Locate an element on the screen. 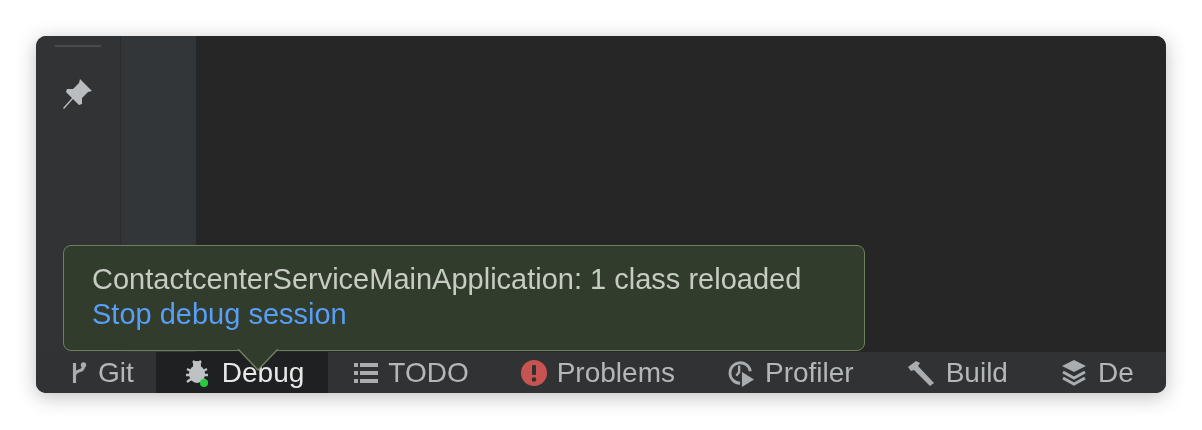 The width and height of the screenshot is (1202, 430). tool-tab: Profiler is located at coordinates (790, 372).